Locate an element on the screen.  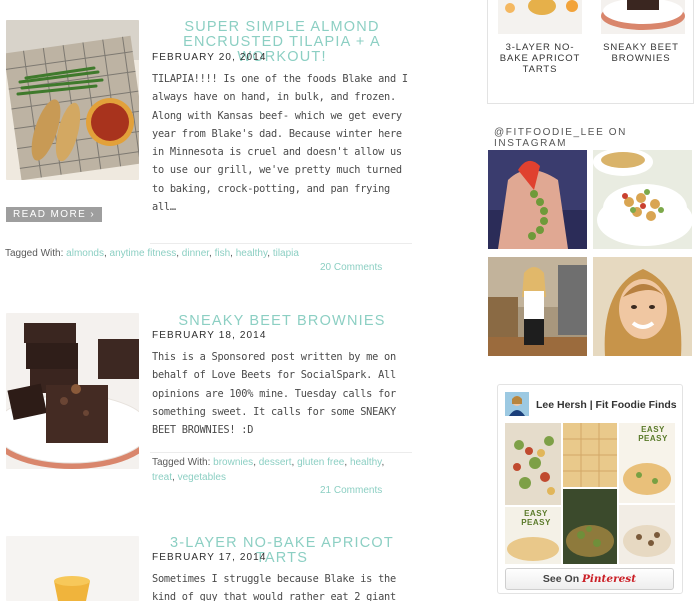
read-more-button: Read More › is located at coordinates (54, 214).